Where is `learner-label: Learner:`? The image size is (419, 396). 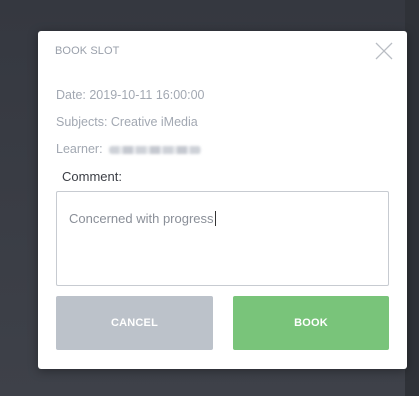
learner-label: Learner: is located at coordinates (79, 149).